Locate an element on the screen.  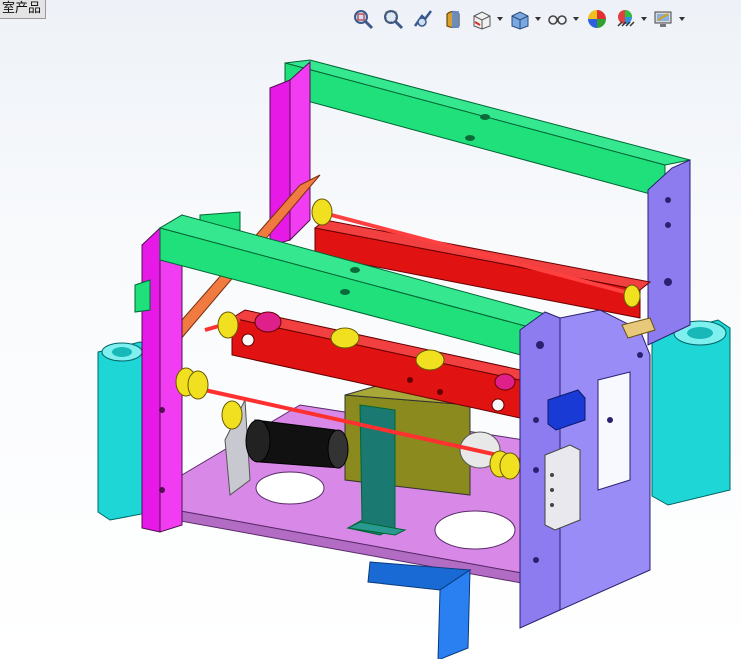
heads-up-view-toolbar is located at coordinates (518, 19).